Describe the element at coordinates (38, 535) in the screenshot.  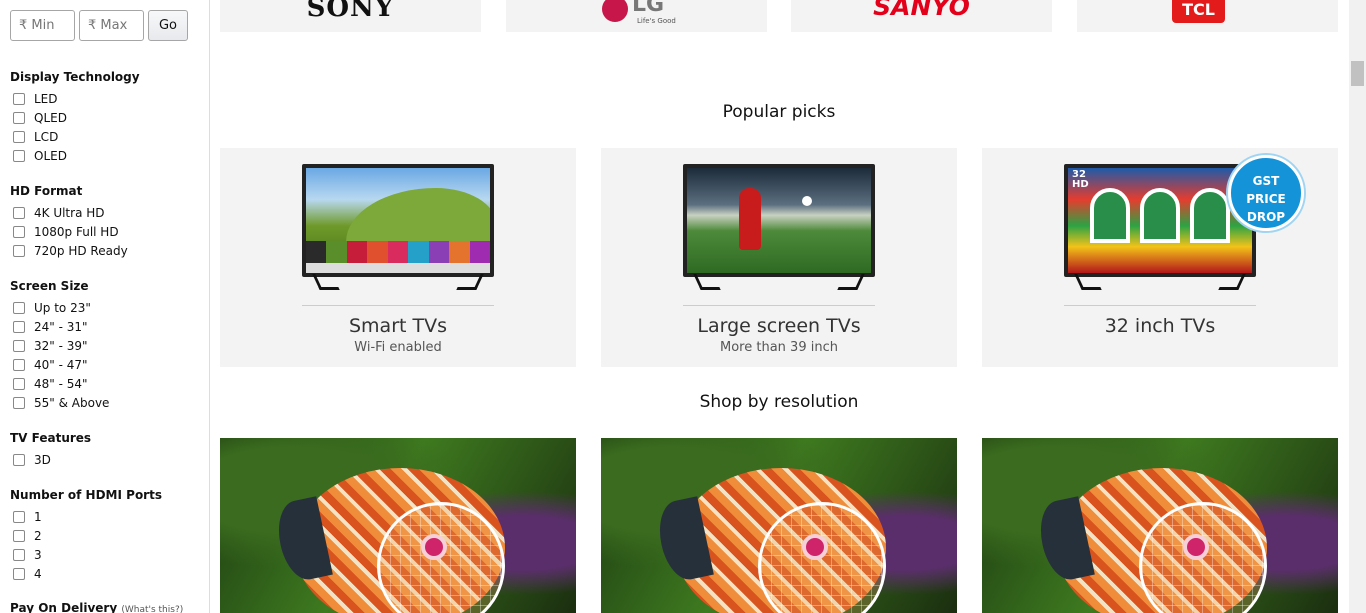
I see `option-label: 2` at that location.